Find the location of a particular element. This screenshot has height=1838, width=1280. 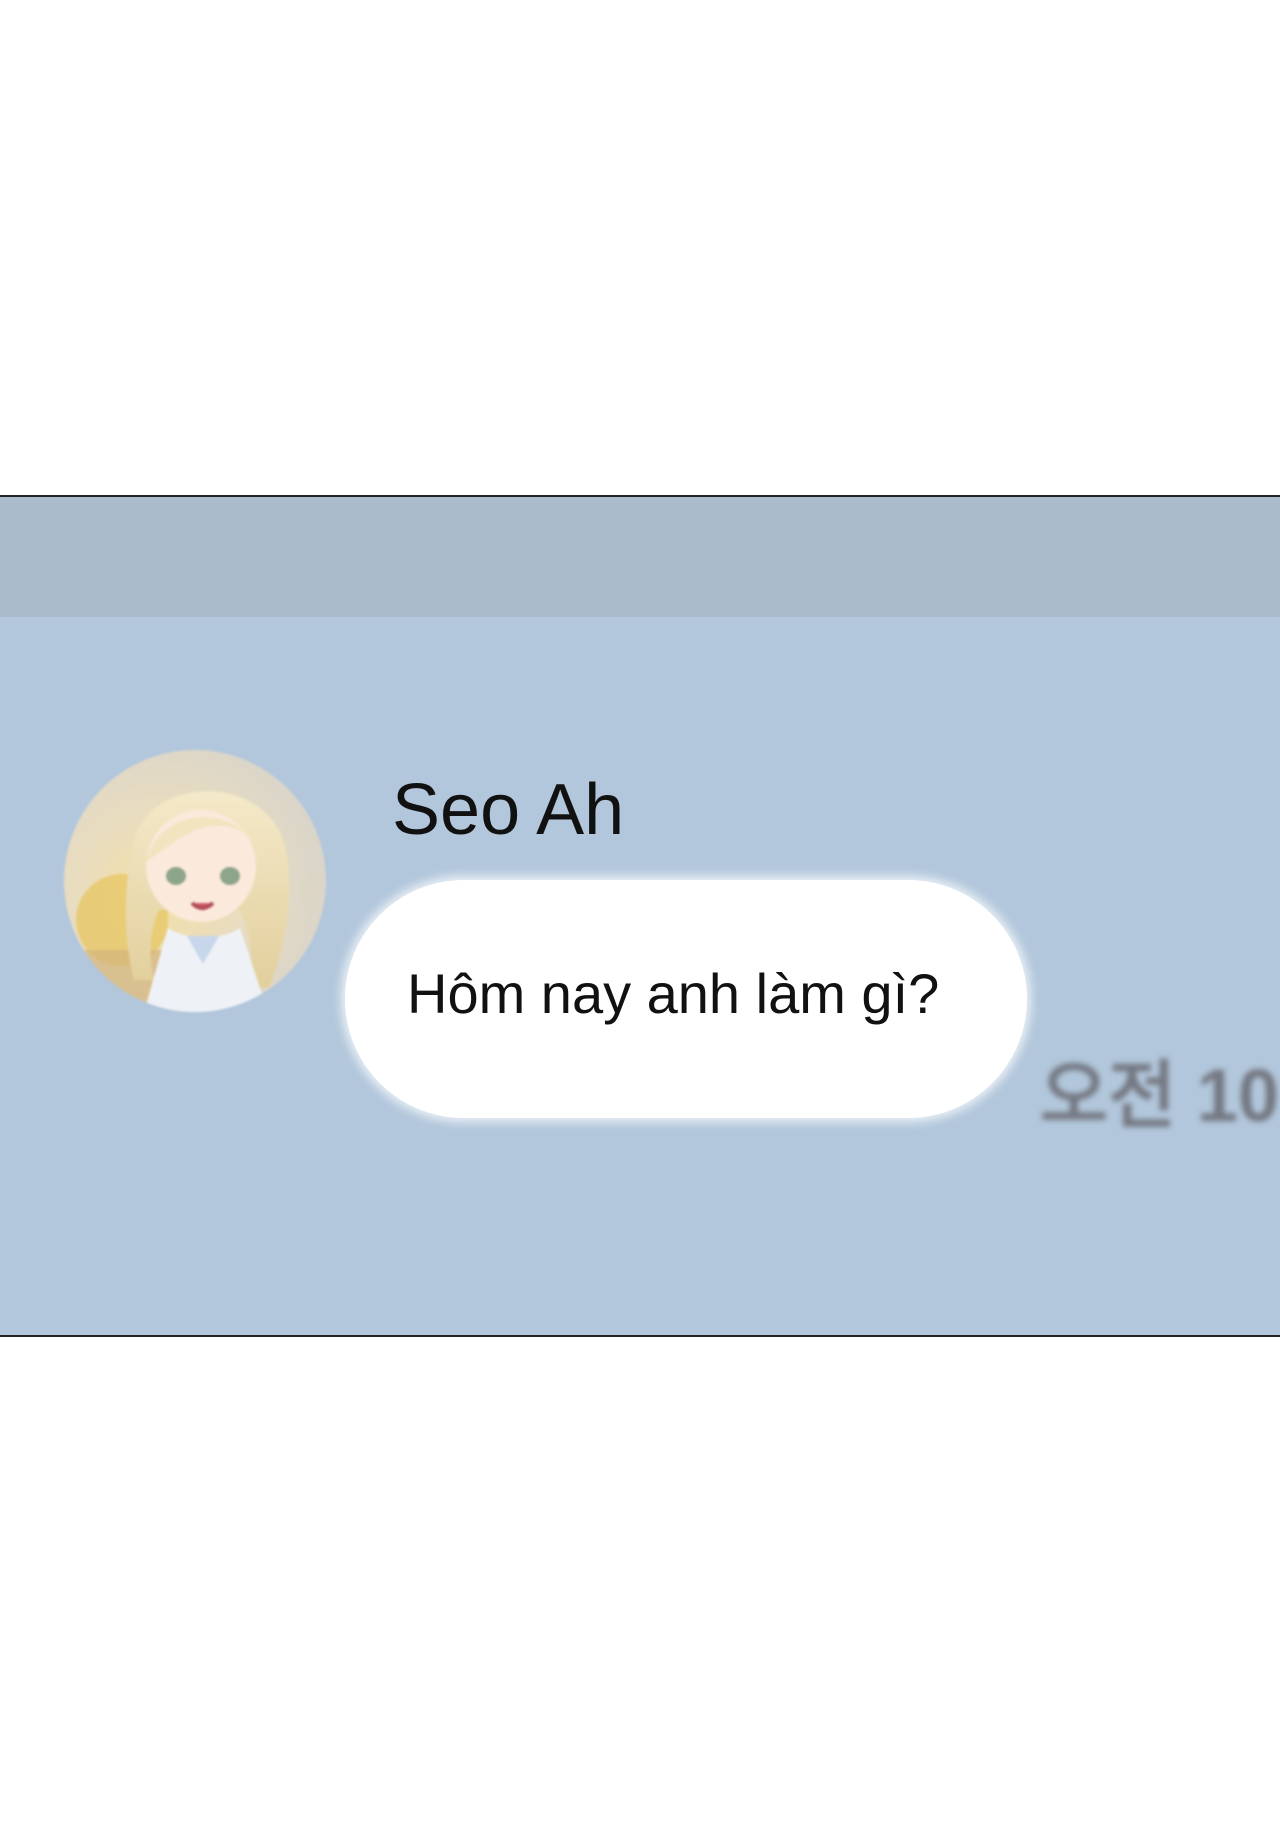

avatar is located at coordinates (195, 881).